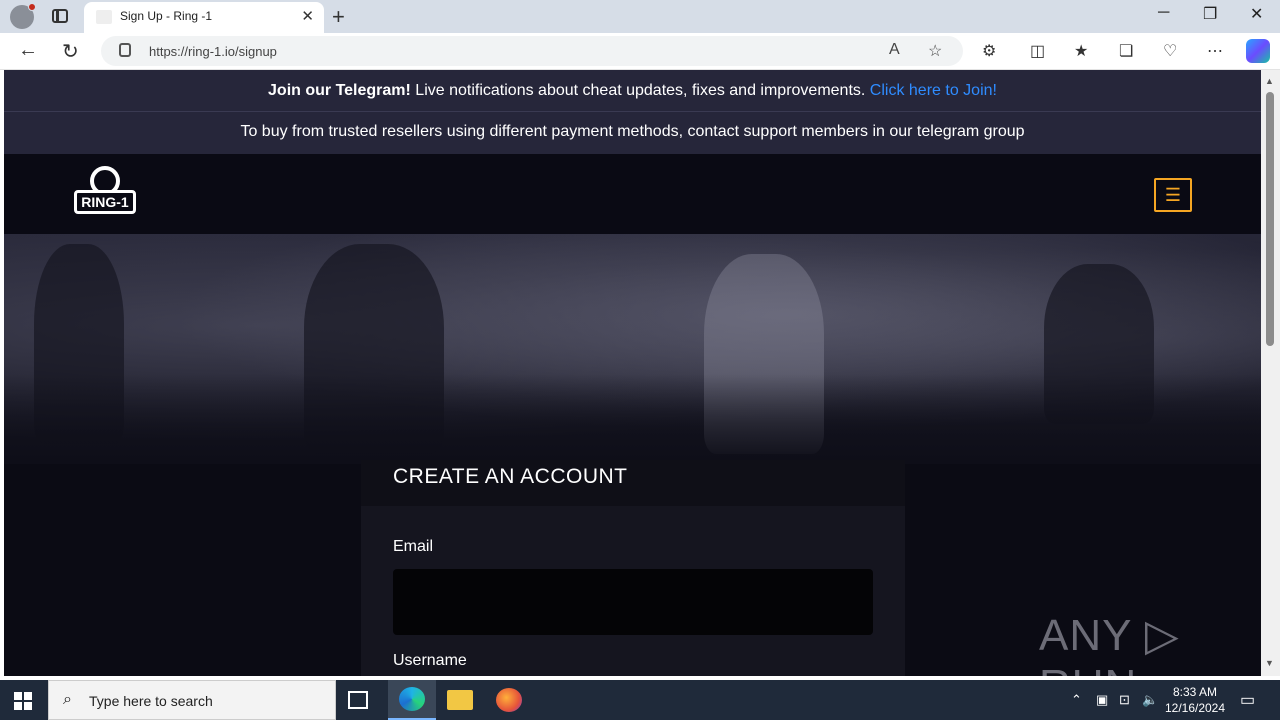 Image resolution: width=1280 pixels, height=720 pixels. What do you see at coordinates (70, 51) in the screenshot?
I see `refresh-icon: ↻` at bounding box center [70, 51].